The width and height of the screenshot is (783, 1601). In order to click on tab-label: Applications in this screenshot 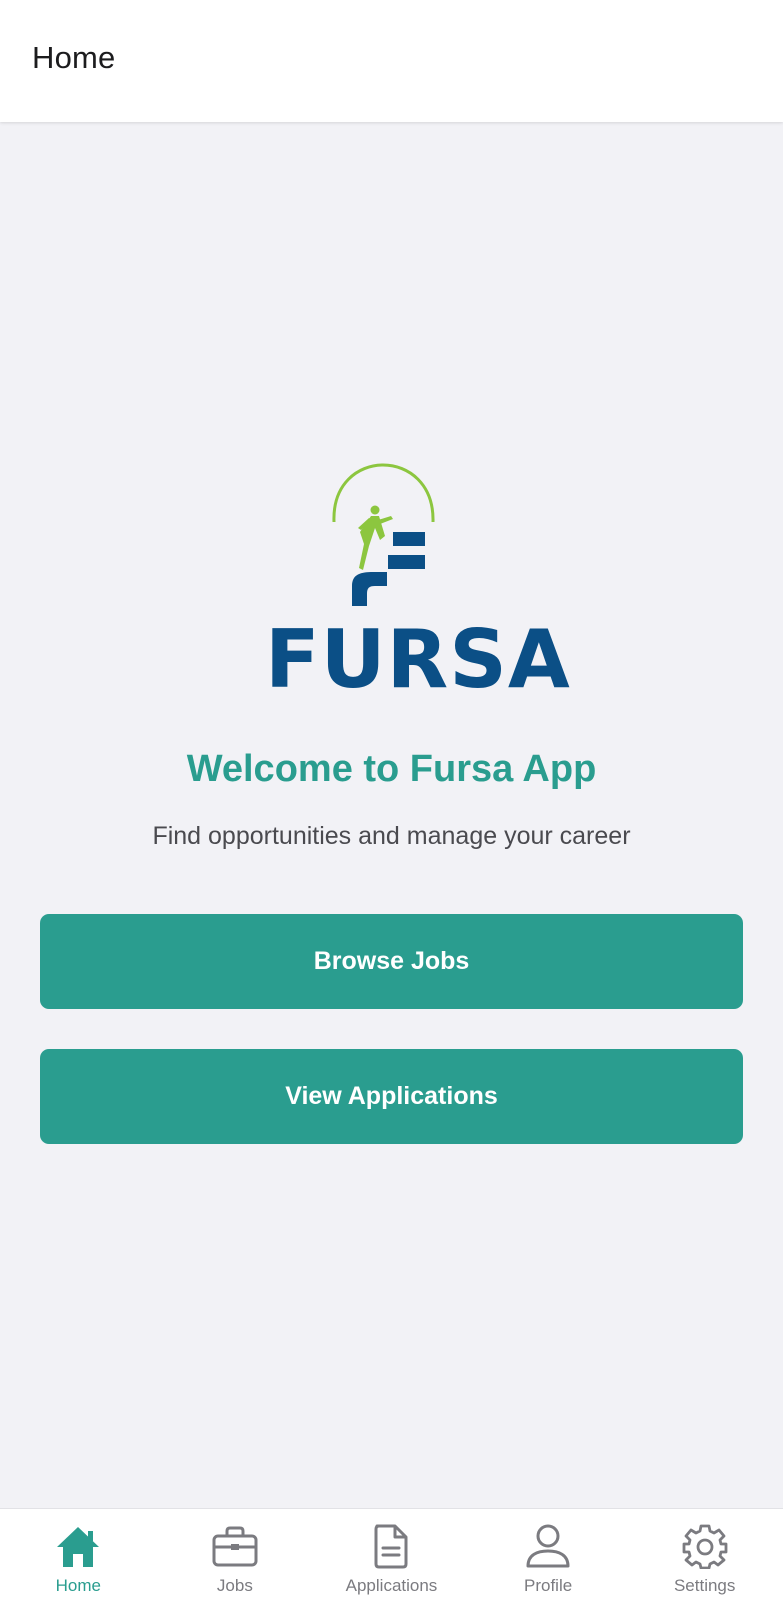, I will do `click(391, 1585)`.